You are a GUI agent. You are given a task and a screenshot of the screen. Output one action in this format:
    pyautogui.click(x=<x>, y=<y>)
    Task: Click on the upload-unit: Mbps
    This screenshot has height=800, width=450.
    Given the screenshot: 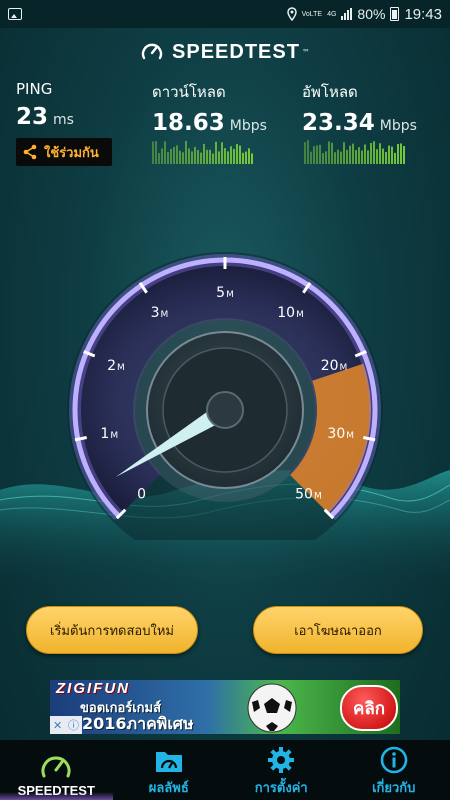 What is the action you would take?
    pyautogui.click(x=398, y=126)
    